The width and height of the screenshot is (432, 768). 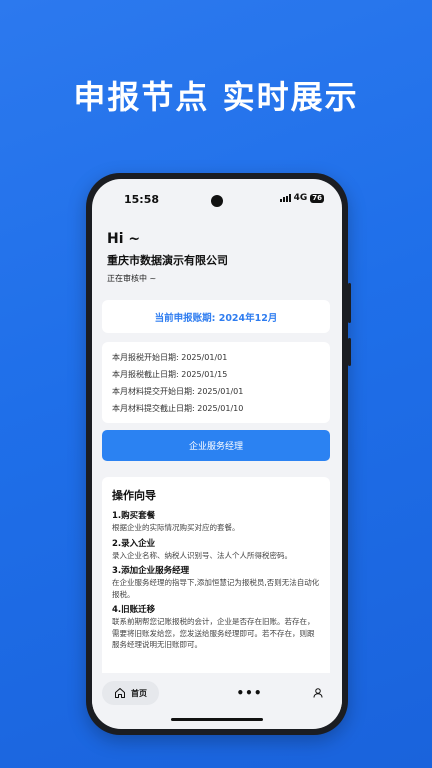 What do you see at coordinates (151, 571) in the screenshot?
I see `step-title: 3.添加企业服务经理` at bounding box center [151, 571].